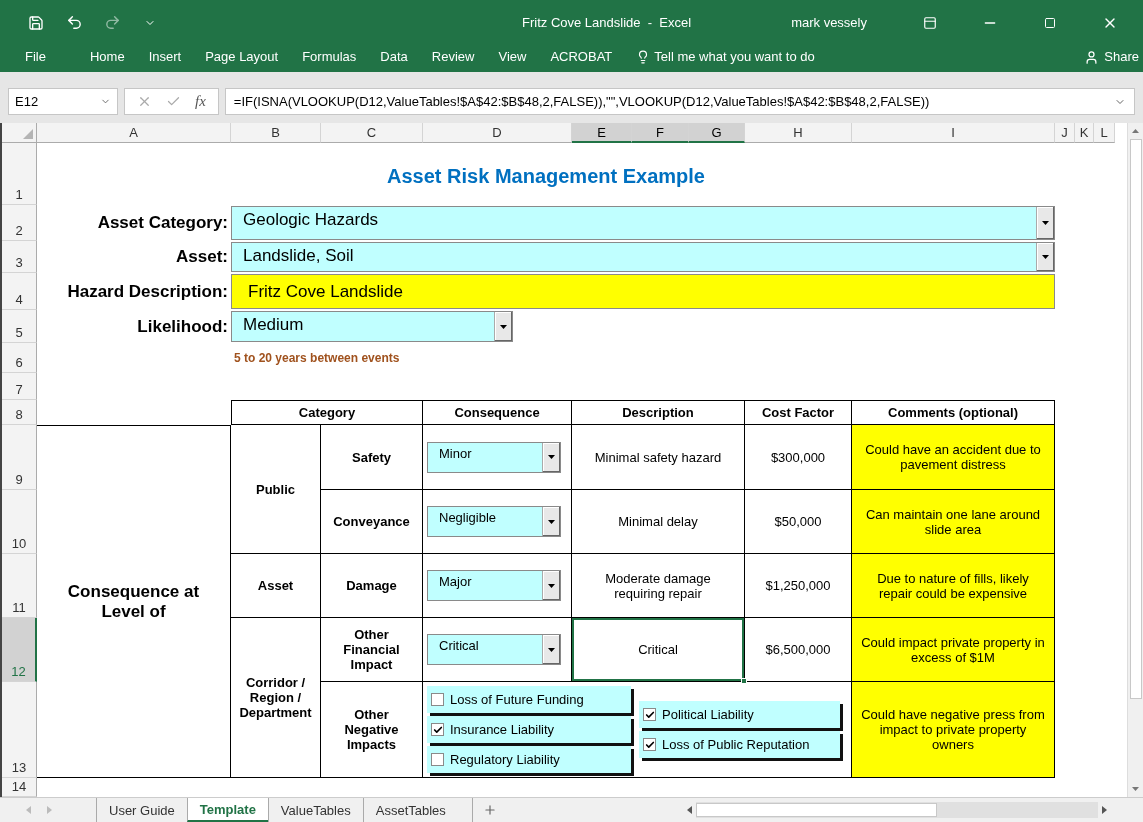 Image resolution: width=1143 pixels, height=822 pixels. What do you see at coordinates (327, 412) in the screenshot?
I see `column-heading: Category` at bounding box center [327, 412].